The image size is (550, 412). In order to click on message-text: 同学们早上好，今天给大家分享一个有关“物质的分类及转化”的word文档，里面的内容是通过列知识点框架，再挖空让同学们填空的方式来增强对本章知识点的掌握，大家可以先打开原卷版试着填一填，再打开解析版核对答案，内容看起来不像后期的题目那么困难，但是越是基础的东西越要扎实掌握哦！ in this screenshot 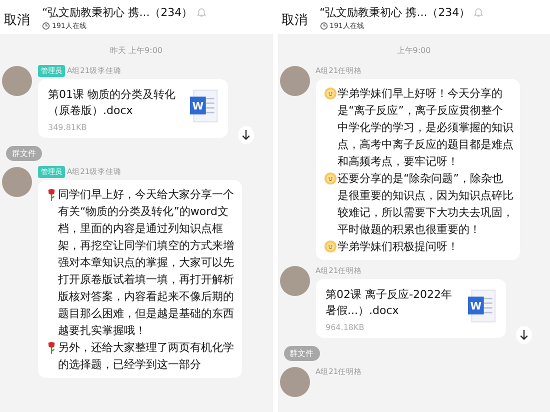, I will do `click(146, 263)`.